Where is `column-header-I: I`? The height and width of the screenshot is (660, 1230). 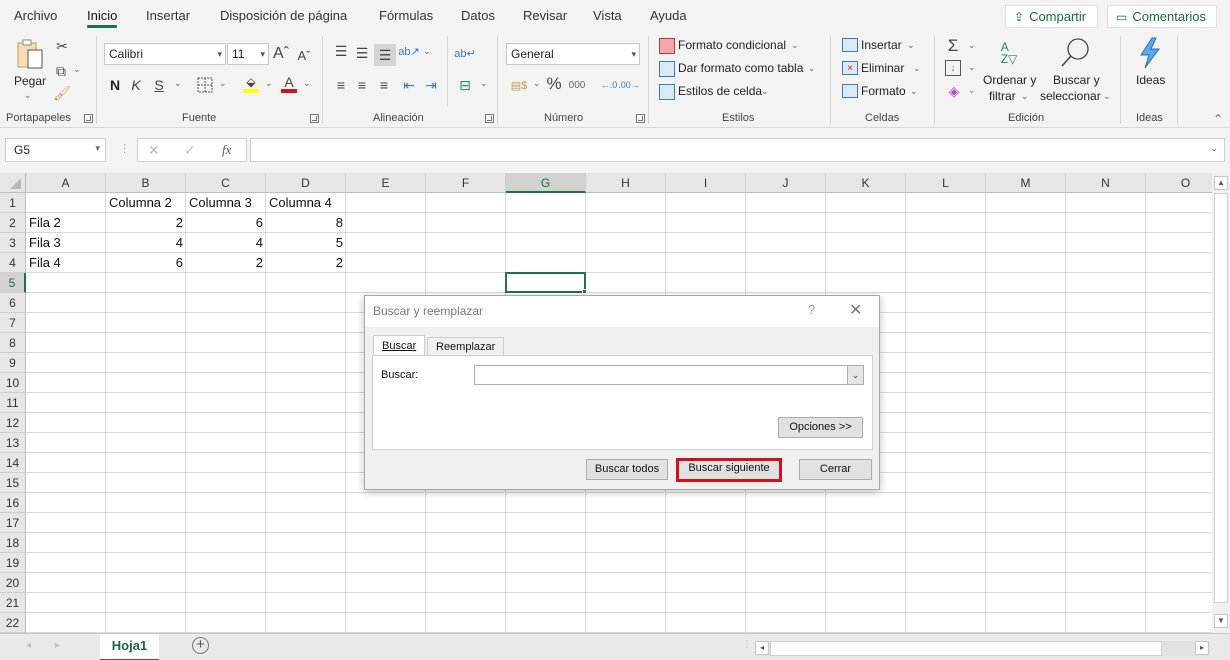
column-header-I: I is located at coordinates (706, 183).